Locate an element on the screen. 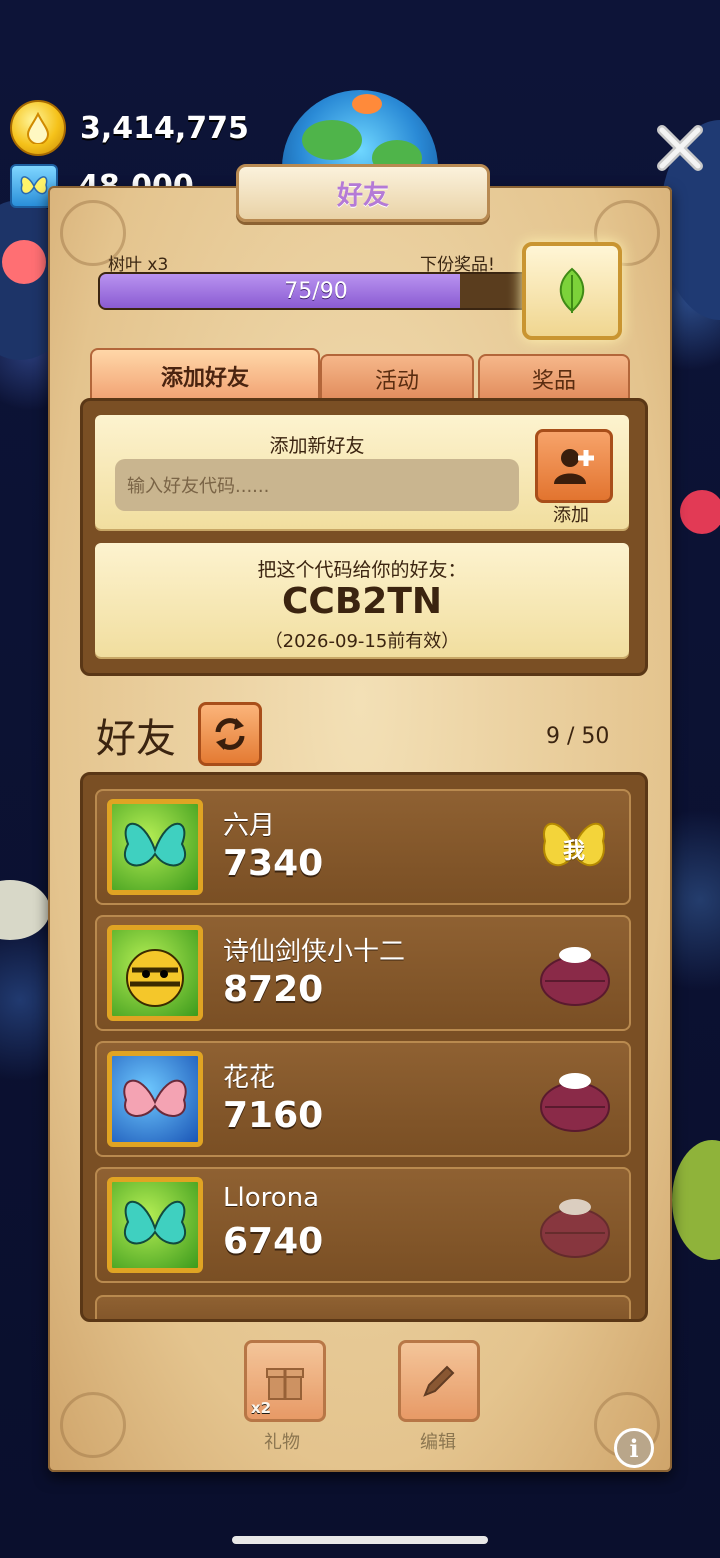 The image size is (720, 1558). friend-score: 8720 is located at coordinates (273, 989).